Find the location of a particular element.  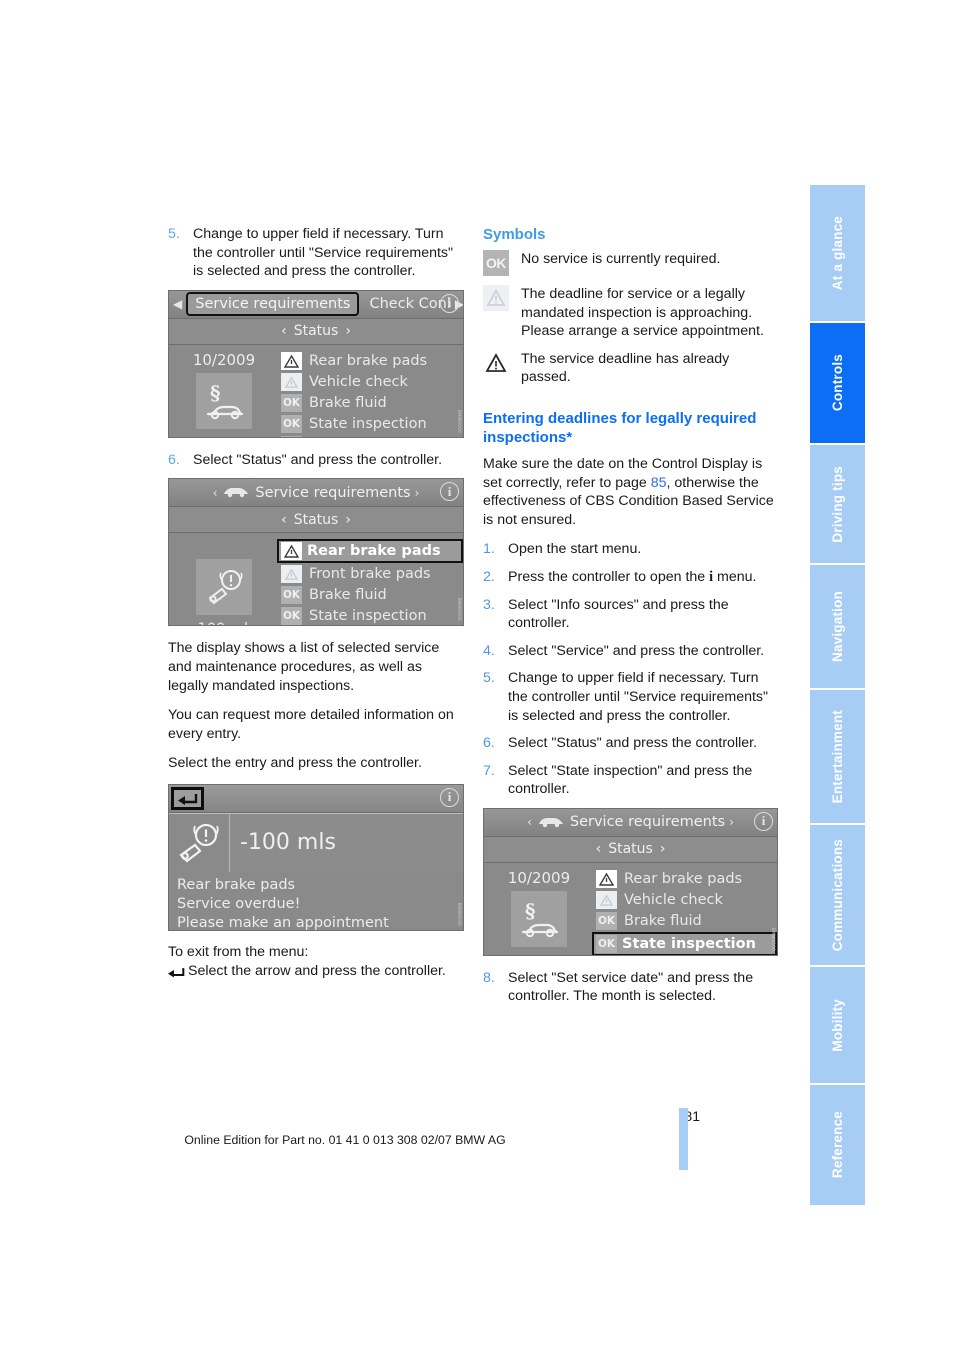

list-item: OK Front brake pads is located at coordinates (371, 436).